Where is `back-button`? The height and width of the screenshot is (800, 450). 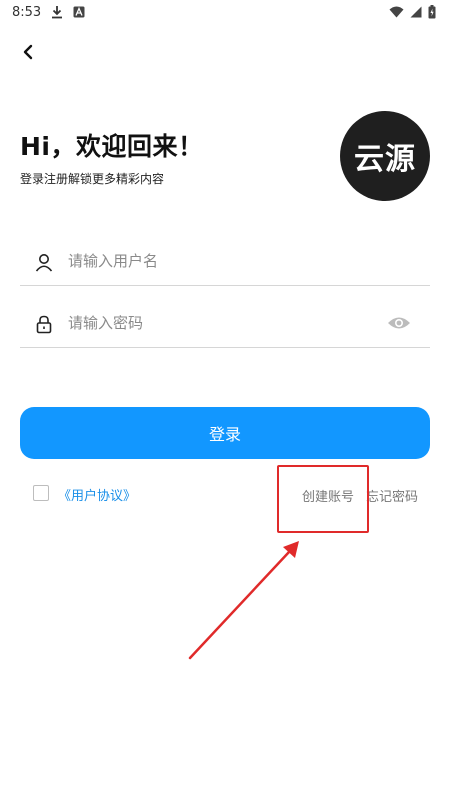 back-button is located at coordinates (28, 52).